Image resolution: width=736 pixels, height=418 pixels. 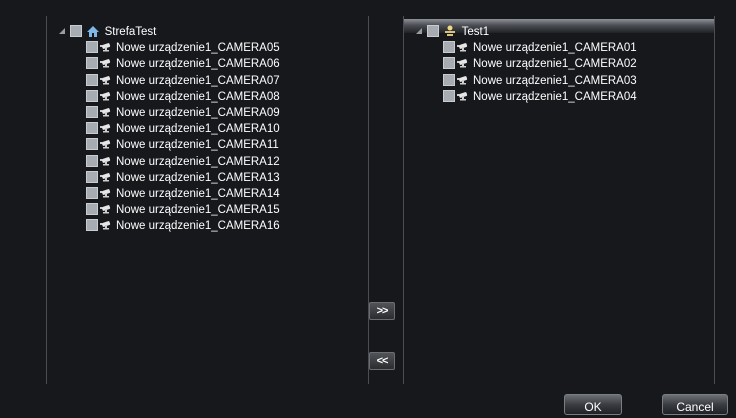 I want to click on tree-item-camera: Nowe urządzenie1_CAMERA11, so click(x=207, y=145).